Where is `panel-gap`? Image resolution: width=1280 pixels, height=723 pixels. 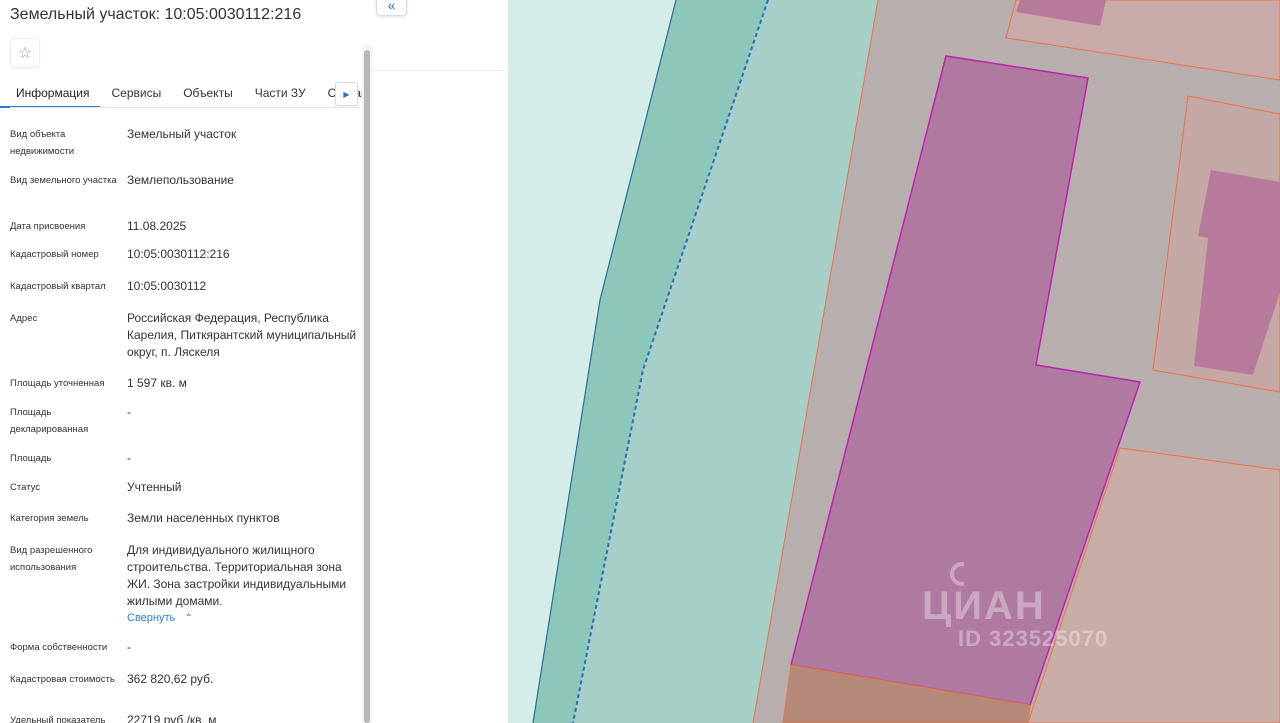 panel-gap is located at coordinates (440, 361).